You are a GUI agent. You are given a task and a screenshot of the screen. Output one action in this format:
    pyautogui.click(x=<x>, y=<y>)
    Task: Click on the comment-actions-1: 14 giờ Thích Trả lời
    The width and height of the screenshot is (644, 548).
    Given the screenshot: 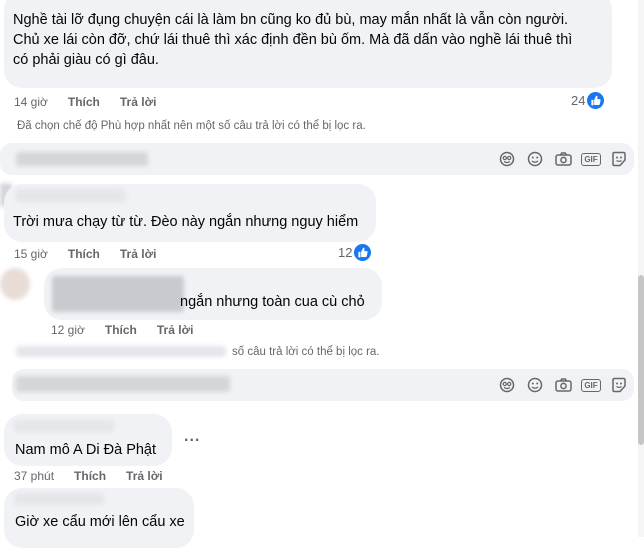 What is the action you would take?
    pyautogui.click(x=95, y=102)
    